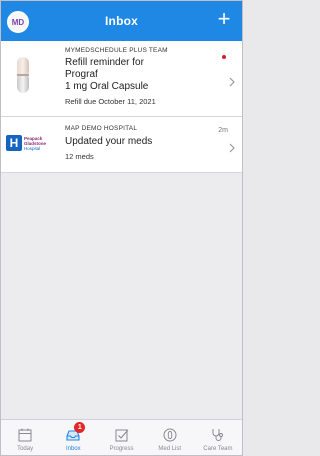 The image size is (320, 456). I want to click on tab-label: Med List, so click(170, 449).